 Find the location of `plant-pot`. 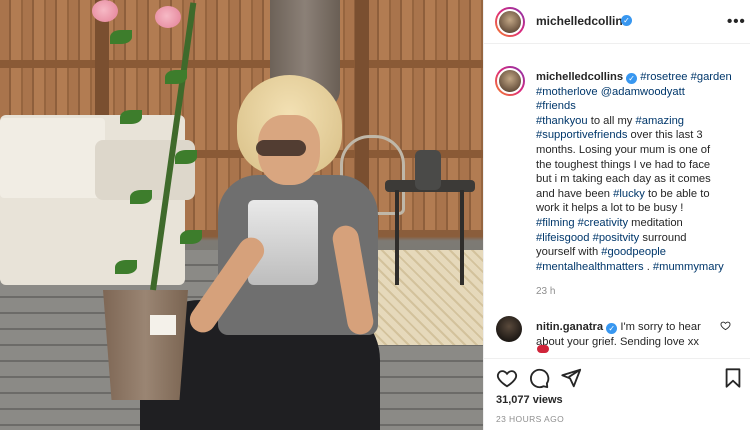

plant-pot is located at coordinates (145, 345).